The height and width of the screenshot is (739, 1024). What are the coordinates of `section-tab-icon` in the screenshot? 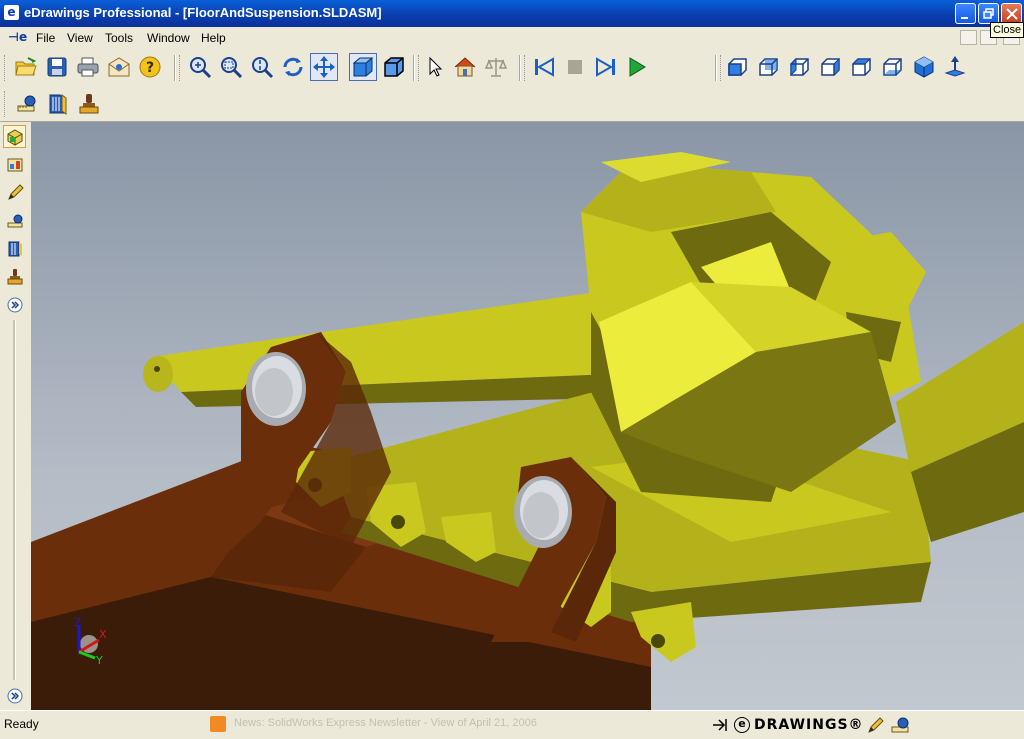 It's located at (15, 248).